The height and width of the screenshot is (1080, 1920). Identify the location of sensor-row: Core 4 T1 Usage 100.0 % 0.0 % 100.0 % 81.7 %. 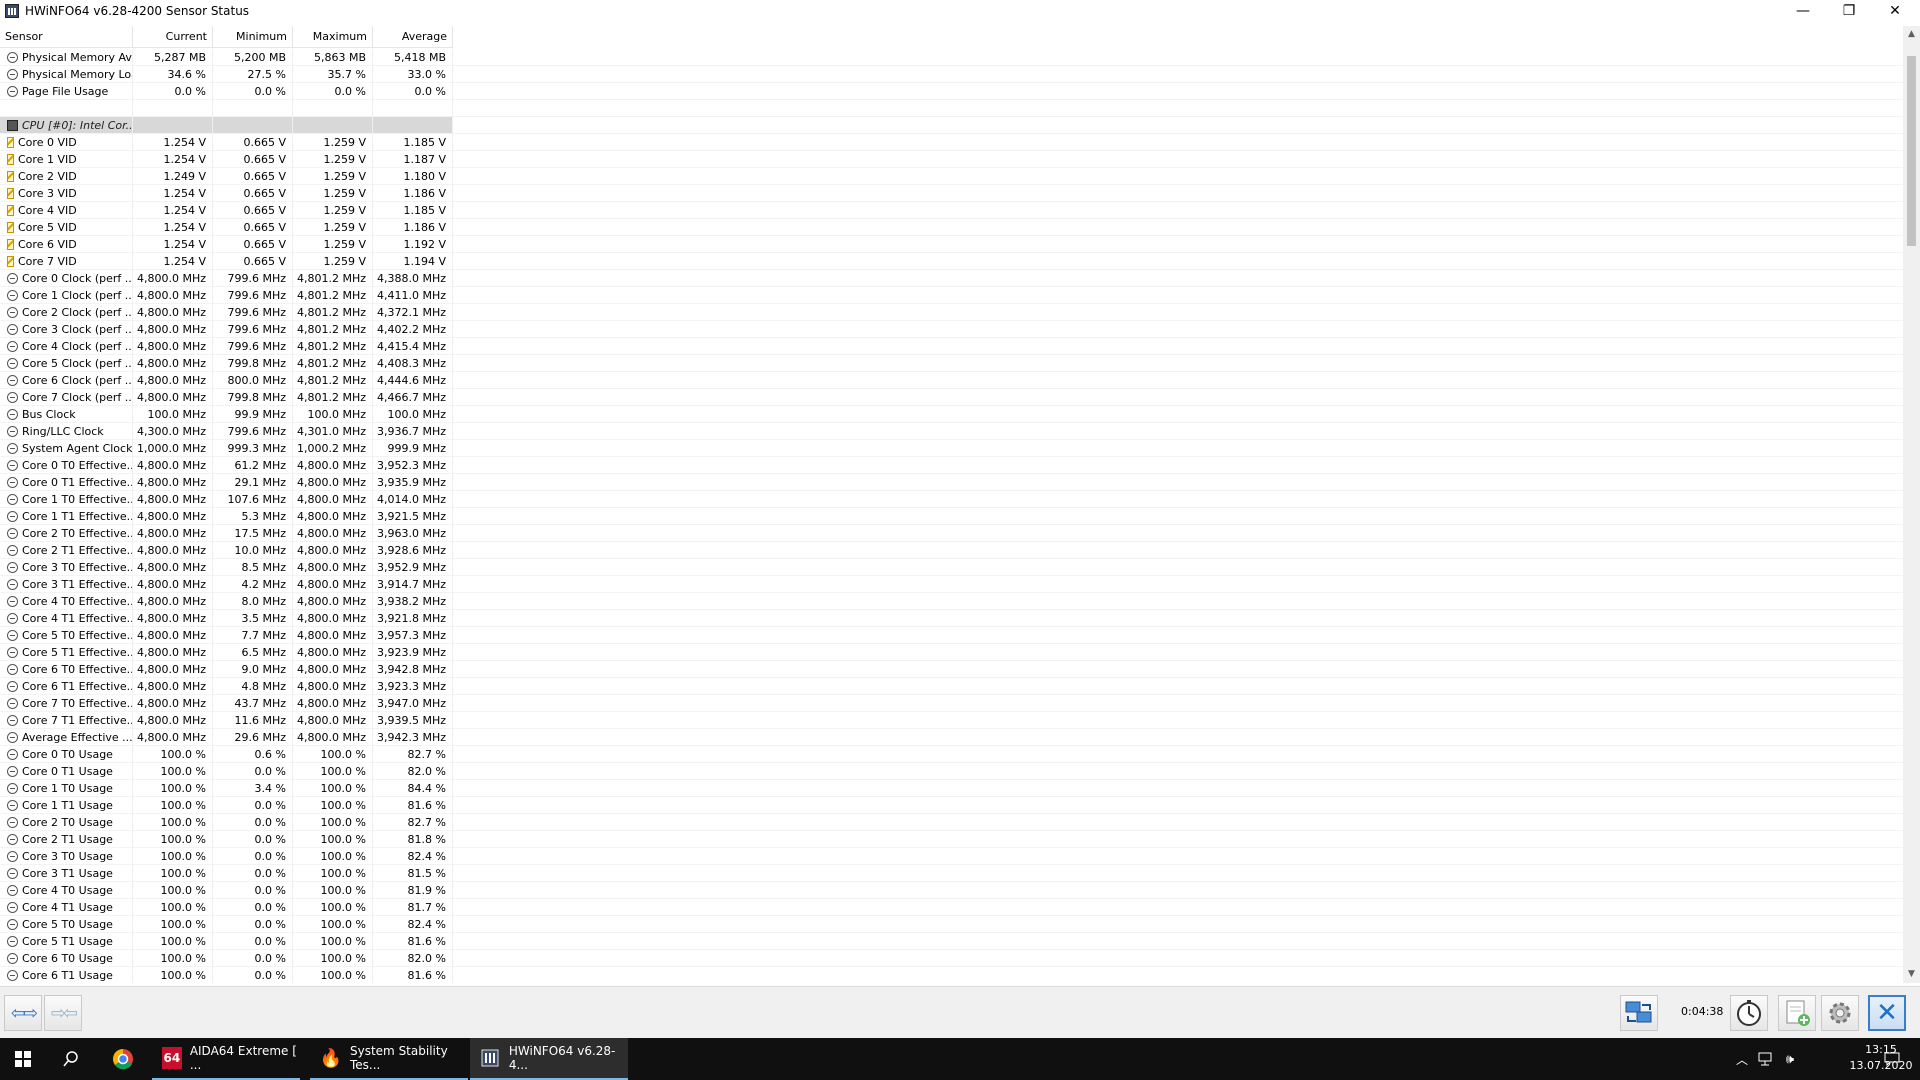
(951, 907).